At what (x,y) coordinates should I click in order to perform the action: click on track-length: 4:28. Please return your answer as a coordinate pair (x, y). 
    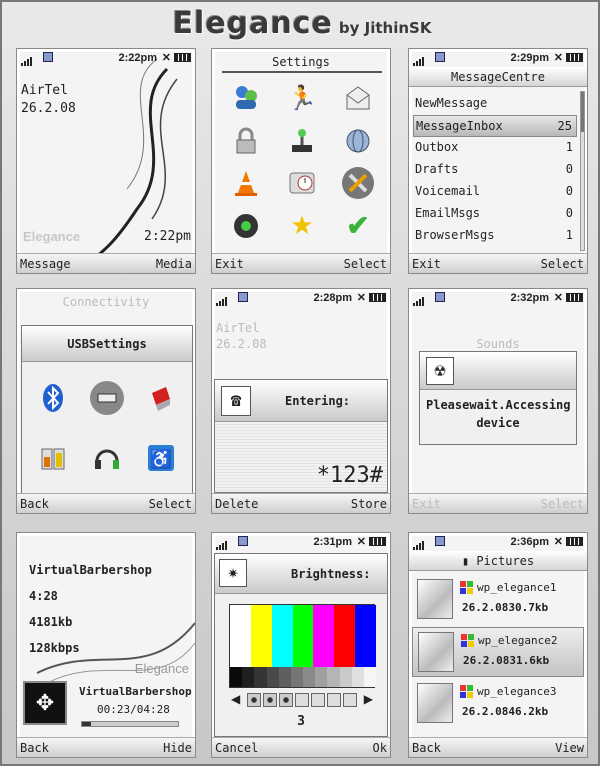
    Looking at the image, I should click on (43, 596).